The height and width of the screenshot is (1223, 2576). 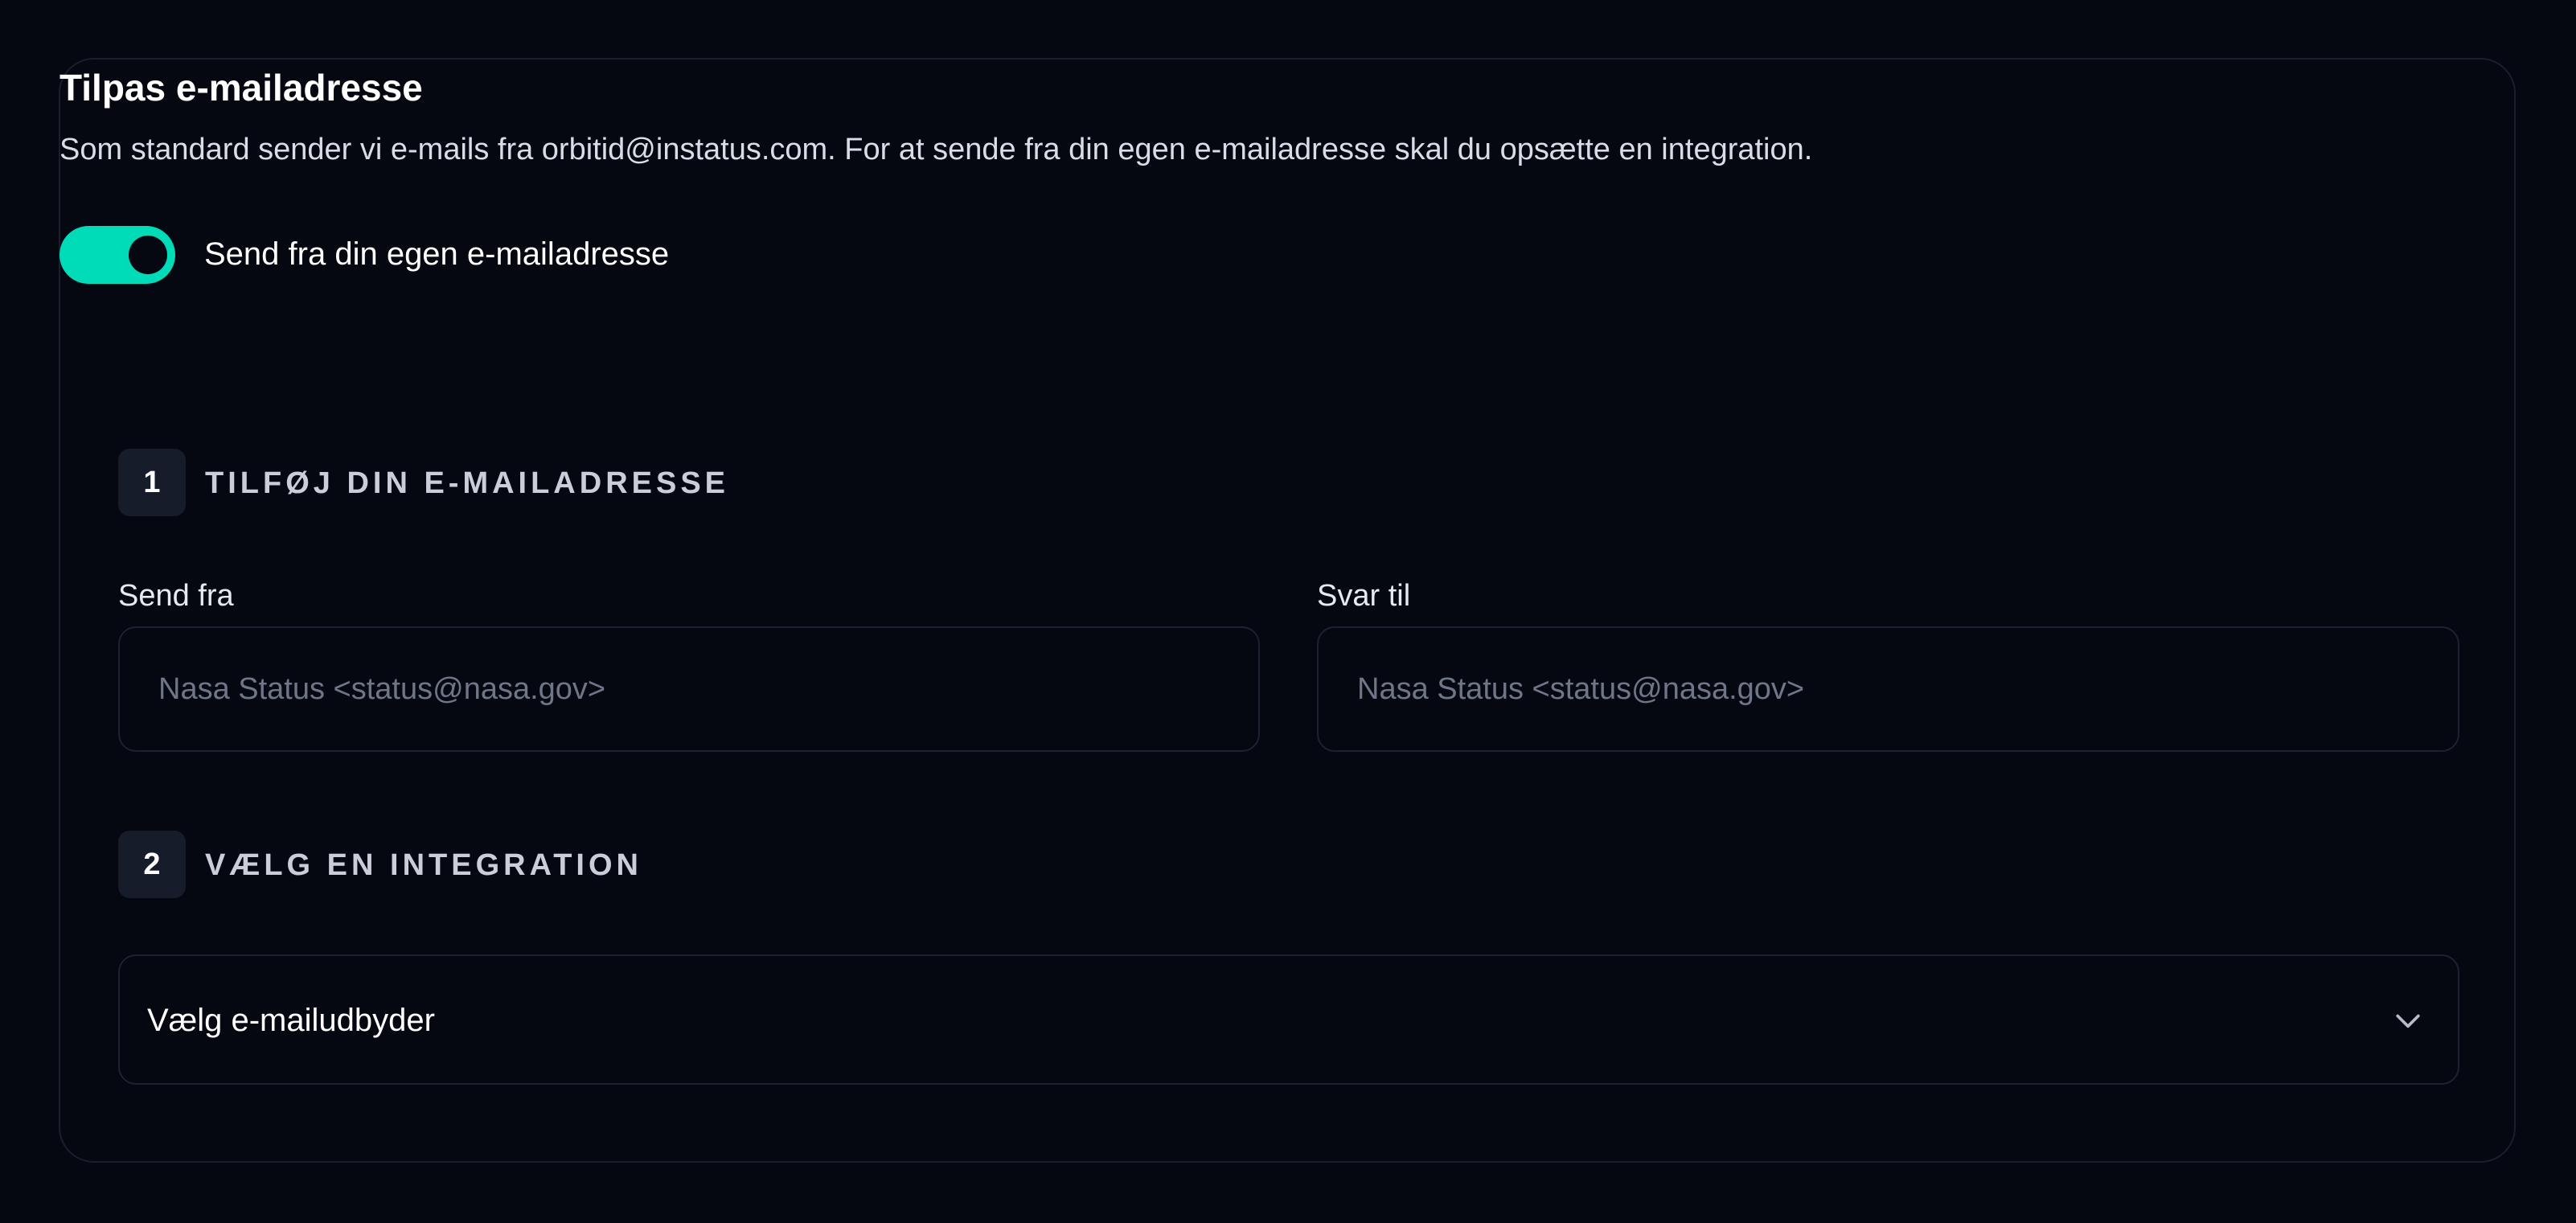 I want to click on step-2-badge: 2, so click(x=152, y=864).